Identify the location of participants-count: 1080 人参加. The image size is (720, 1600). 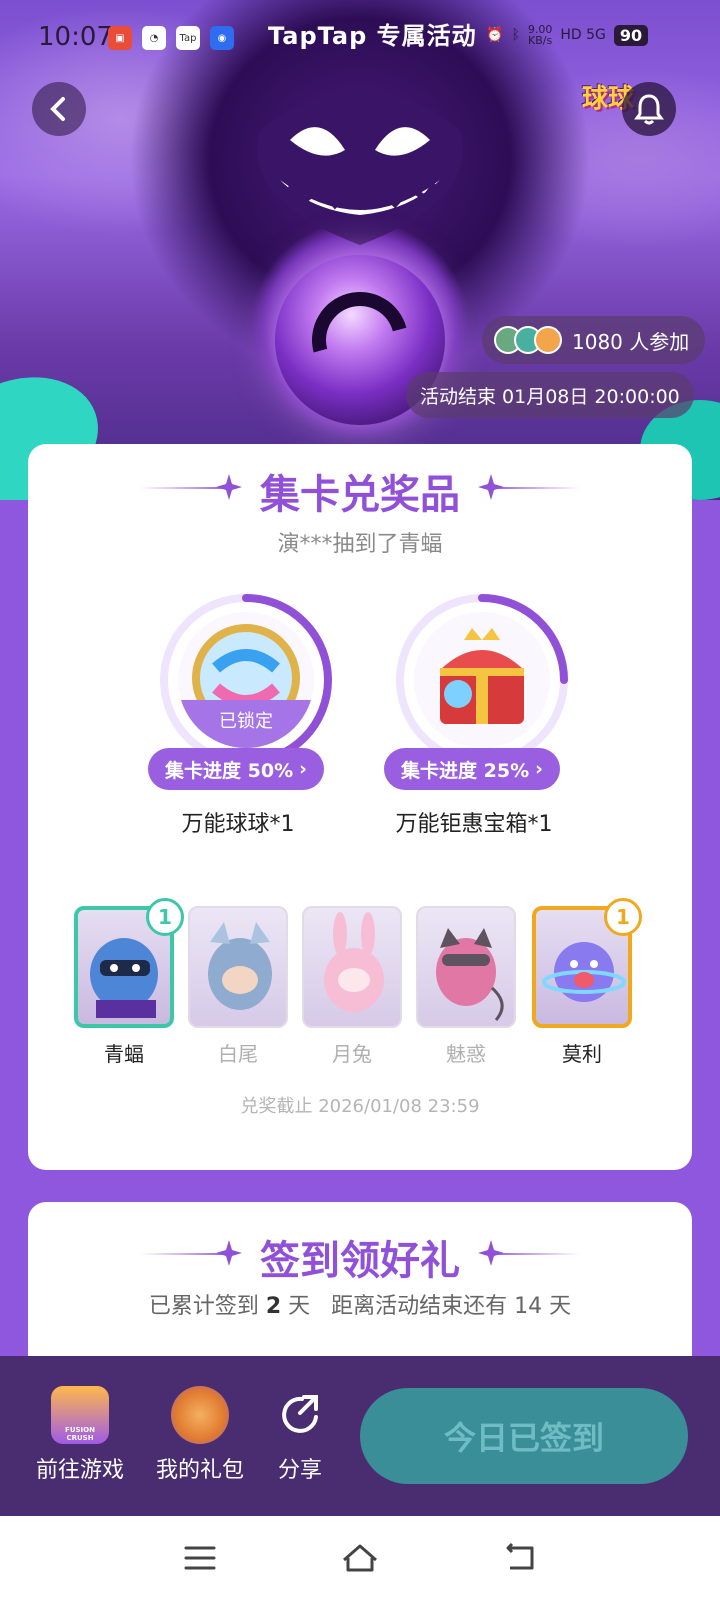
(631, 341).